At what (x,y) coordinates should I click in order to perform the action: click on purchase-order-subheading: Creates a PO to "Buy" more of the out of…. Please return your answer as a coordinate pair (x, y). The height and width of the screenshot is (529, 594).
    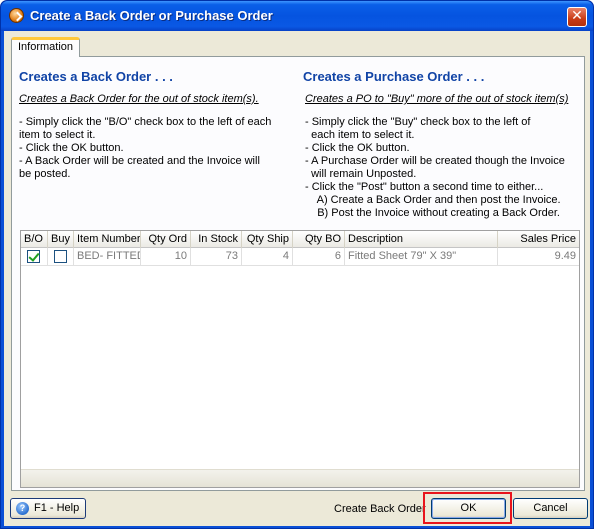
    Looking at the image, I should click on (437, 99).